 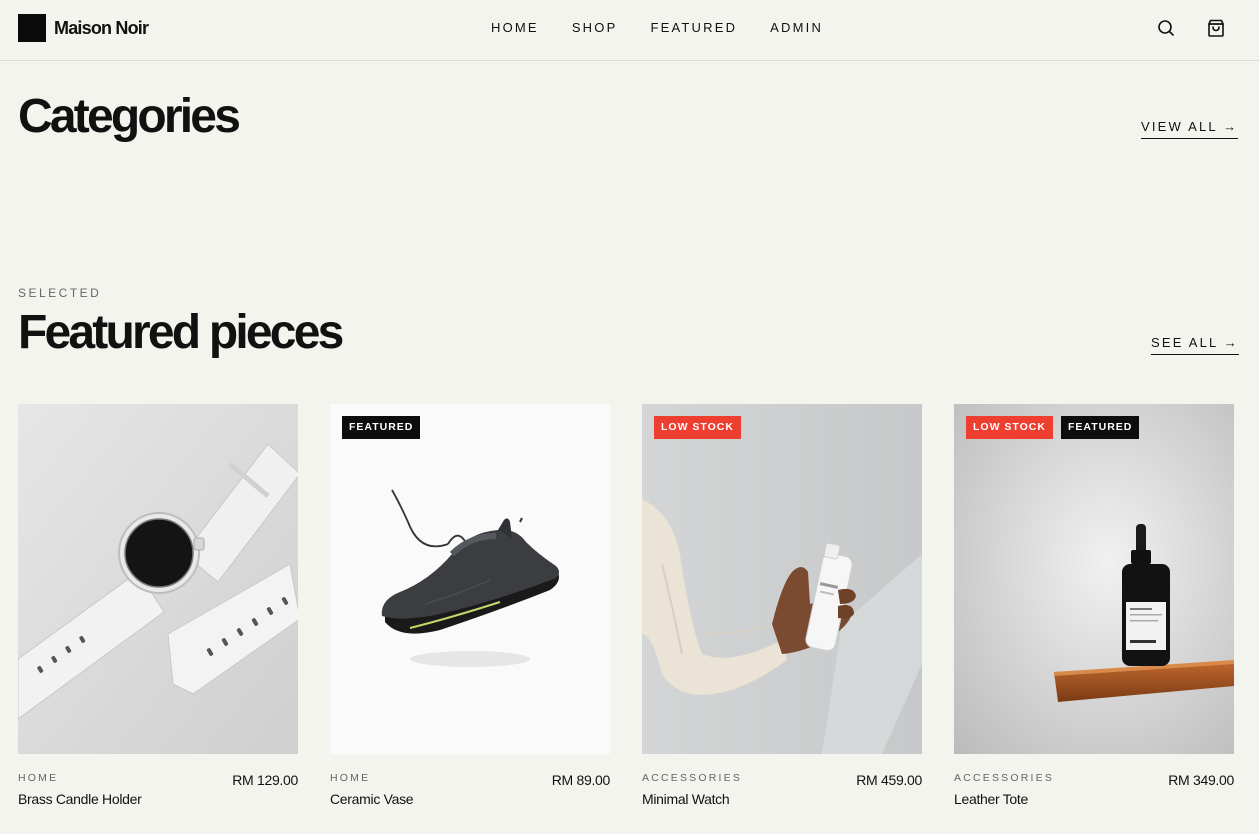 I want to click on smartwatch-photo, so click(x=158, y=579).